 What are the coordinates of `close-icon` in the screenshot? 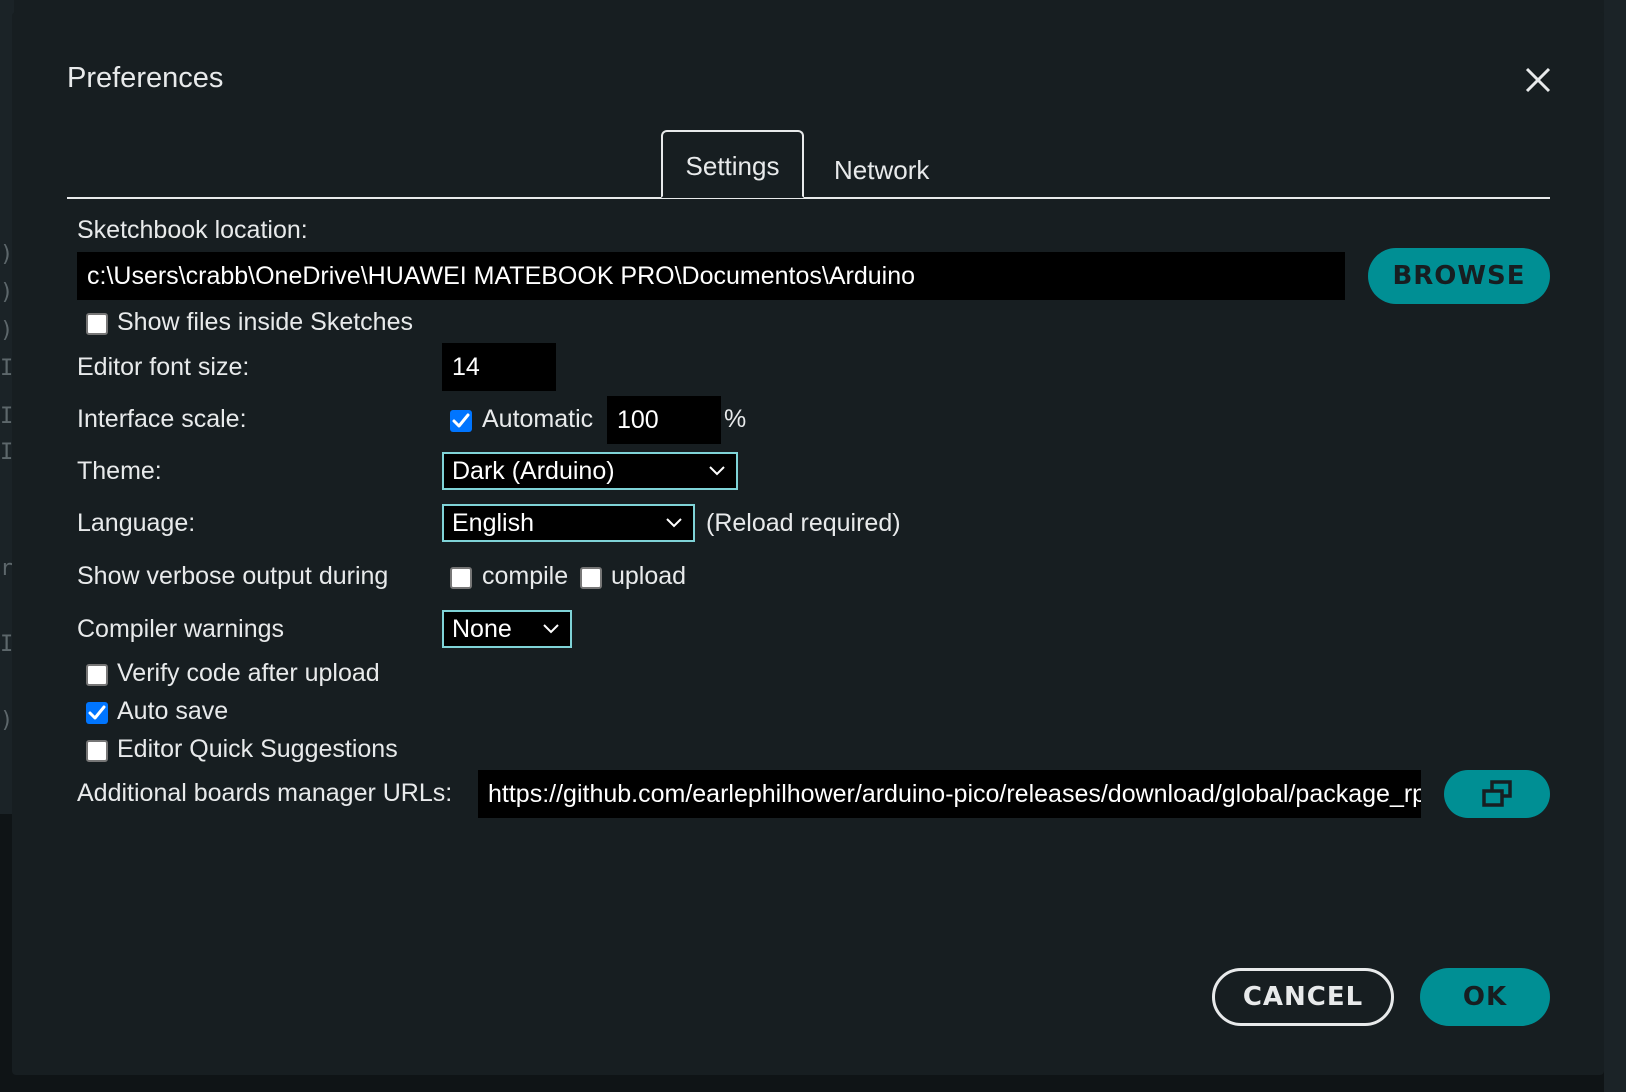 It's located at (1538, 80).